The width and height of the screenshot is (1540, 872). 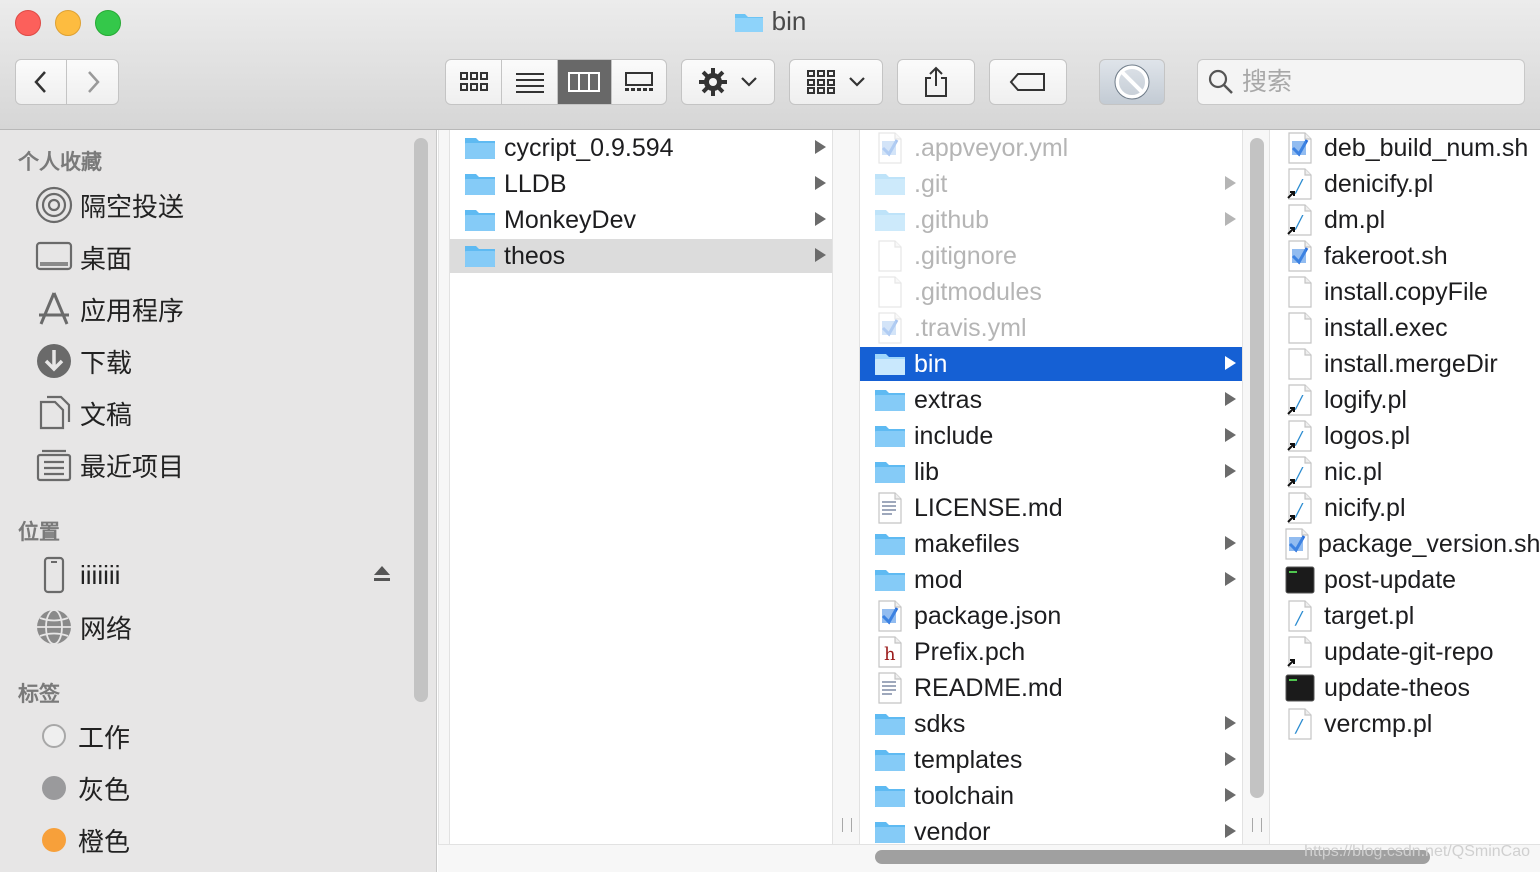 What do you see at coordinates (1051, 220) in the screenshot?
I see `folder-row: .github` at bounding box center [1051, 220].